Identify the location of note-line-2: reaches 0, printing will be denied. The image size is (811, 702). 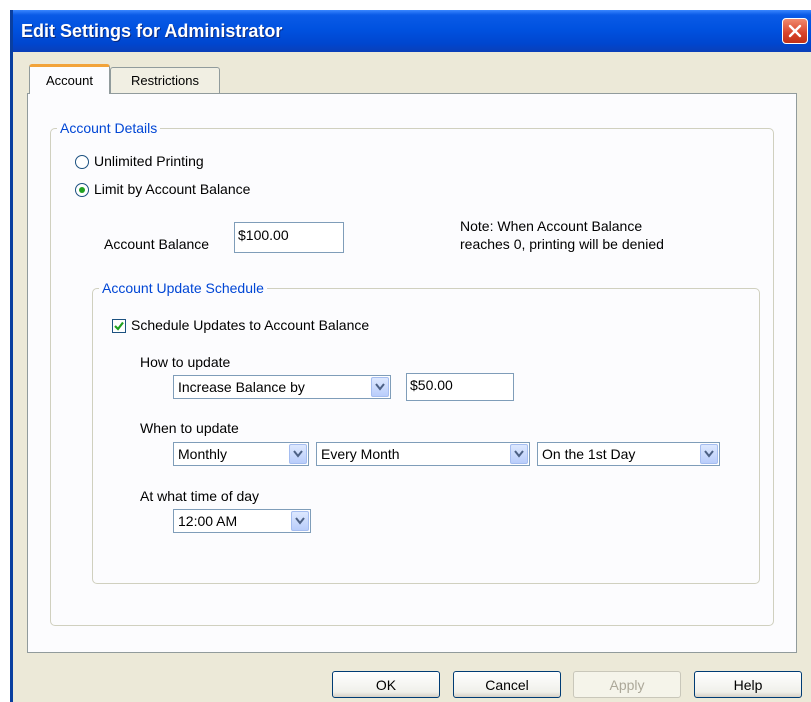
(562, 244).